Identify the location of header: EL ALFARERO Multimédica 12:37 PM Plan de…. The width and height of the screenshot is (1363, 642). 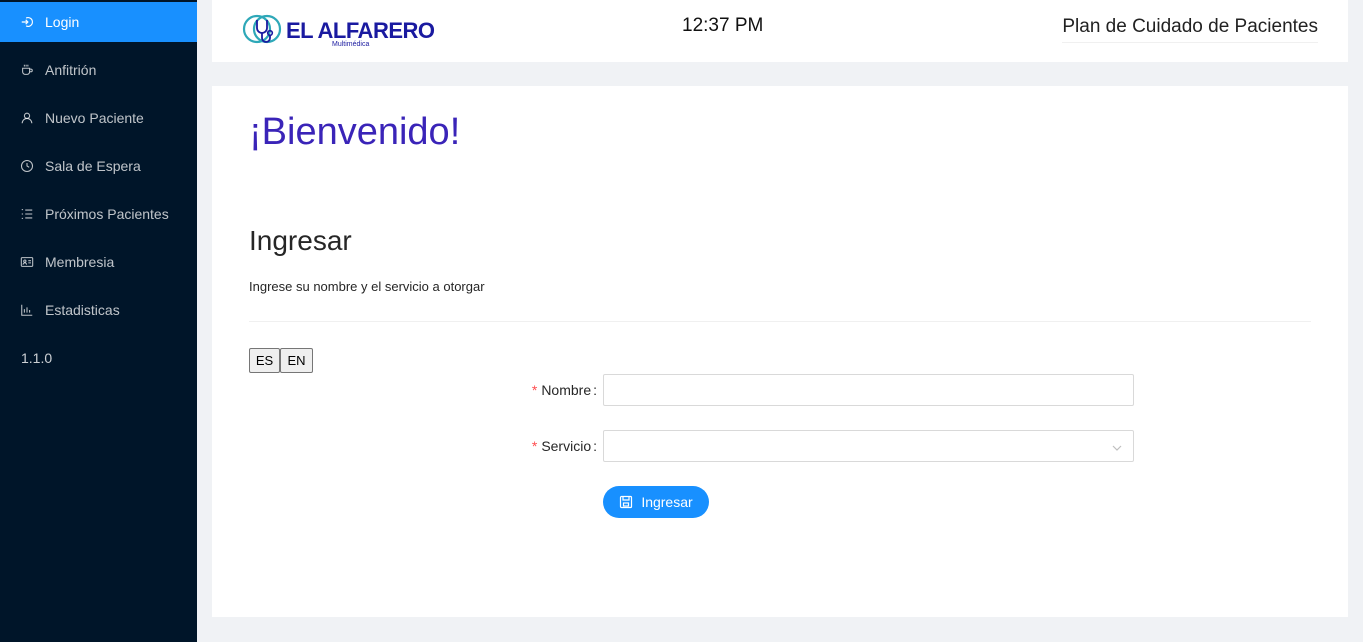
(780, 31).